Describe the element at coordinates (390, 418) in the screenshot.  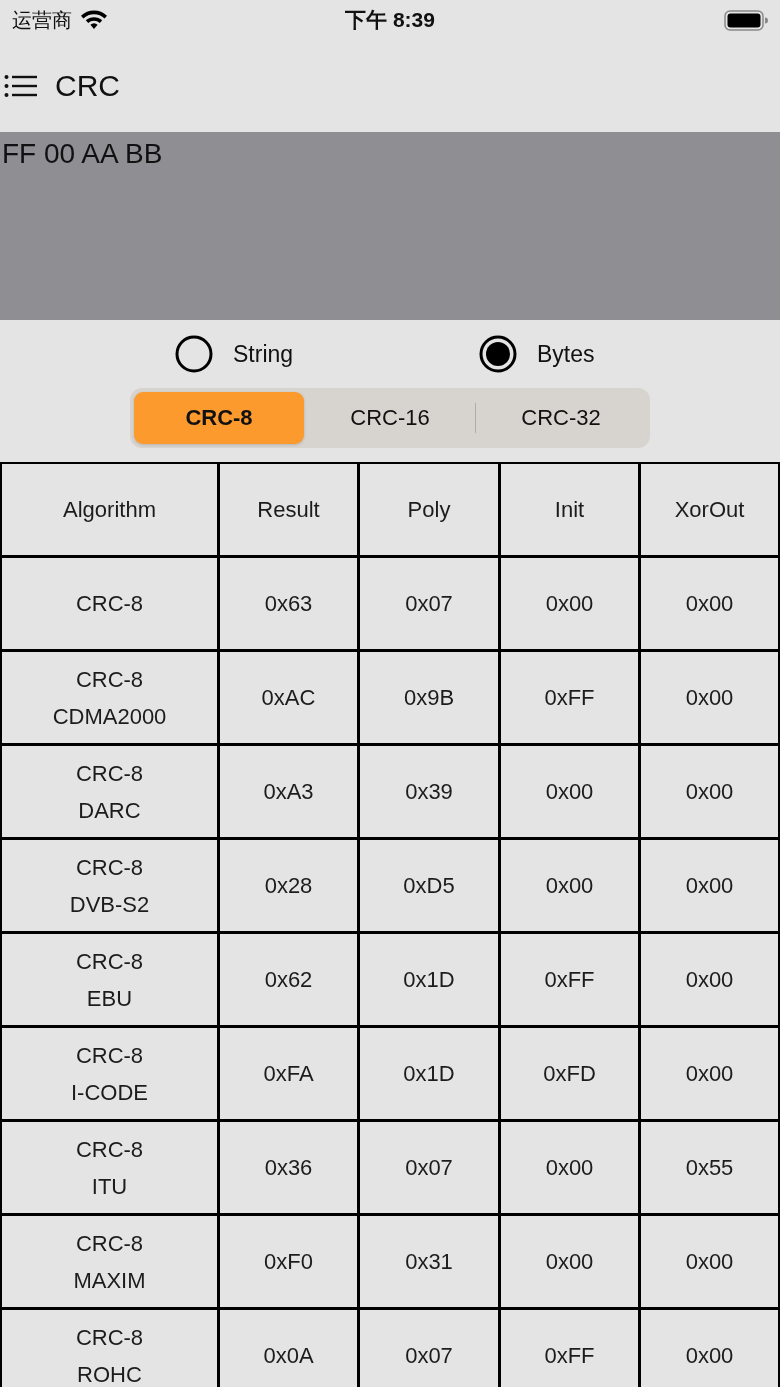
I see `segment-tab: CRC-16` at that location.